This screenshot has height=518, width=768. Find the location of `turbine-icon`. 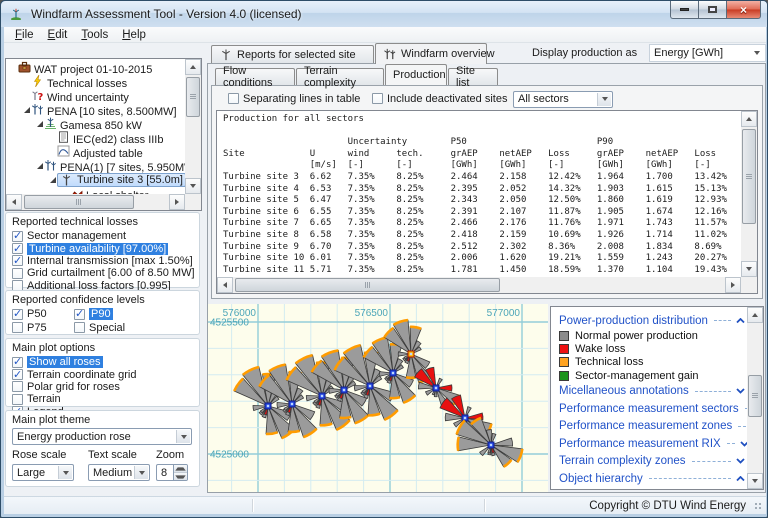

turbine-icon is located at coordinates (67, 180).